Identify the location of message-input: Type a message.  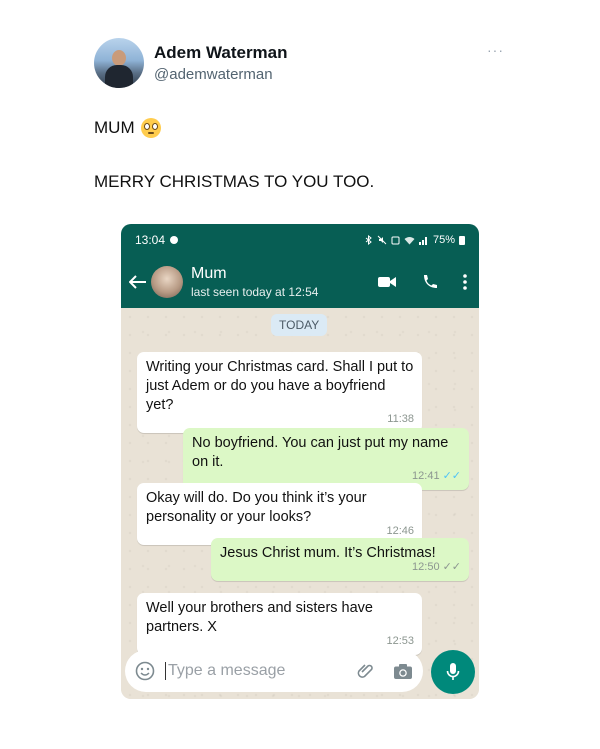
(261, 671).